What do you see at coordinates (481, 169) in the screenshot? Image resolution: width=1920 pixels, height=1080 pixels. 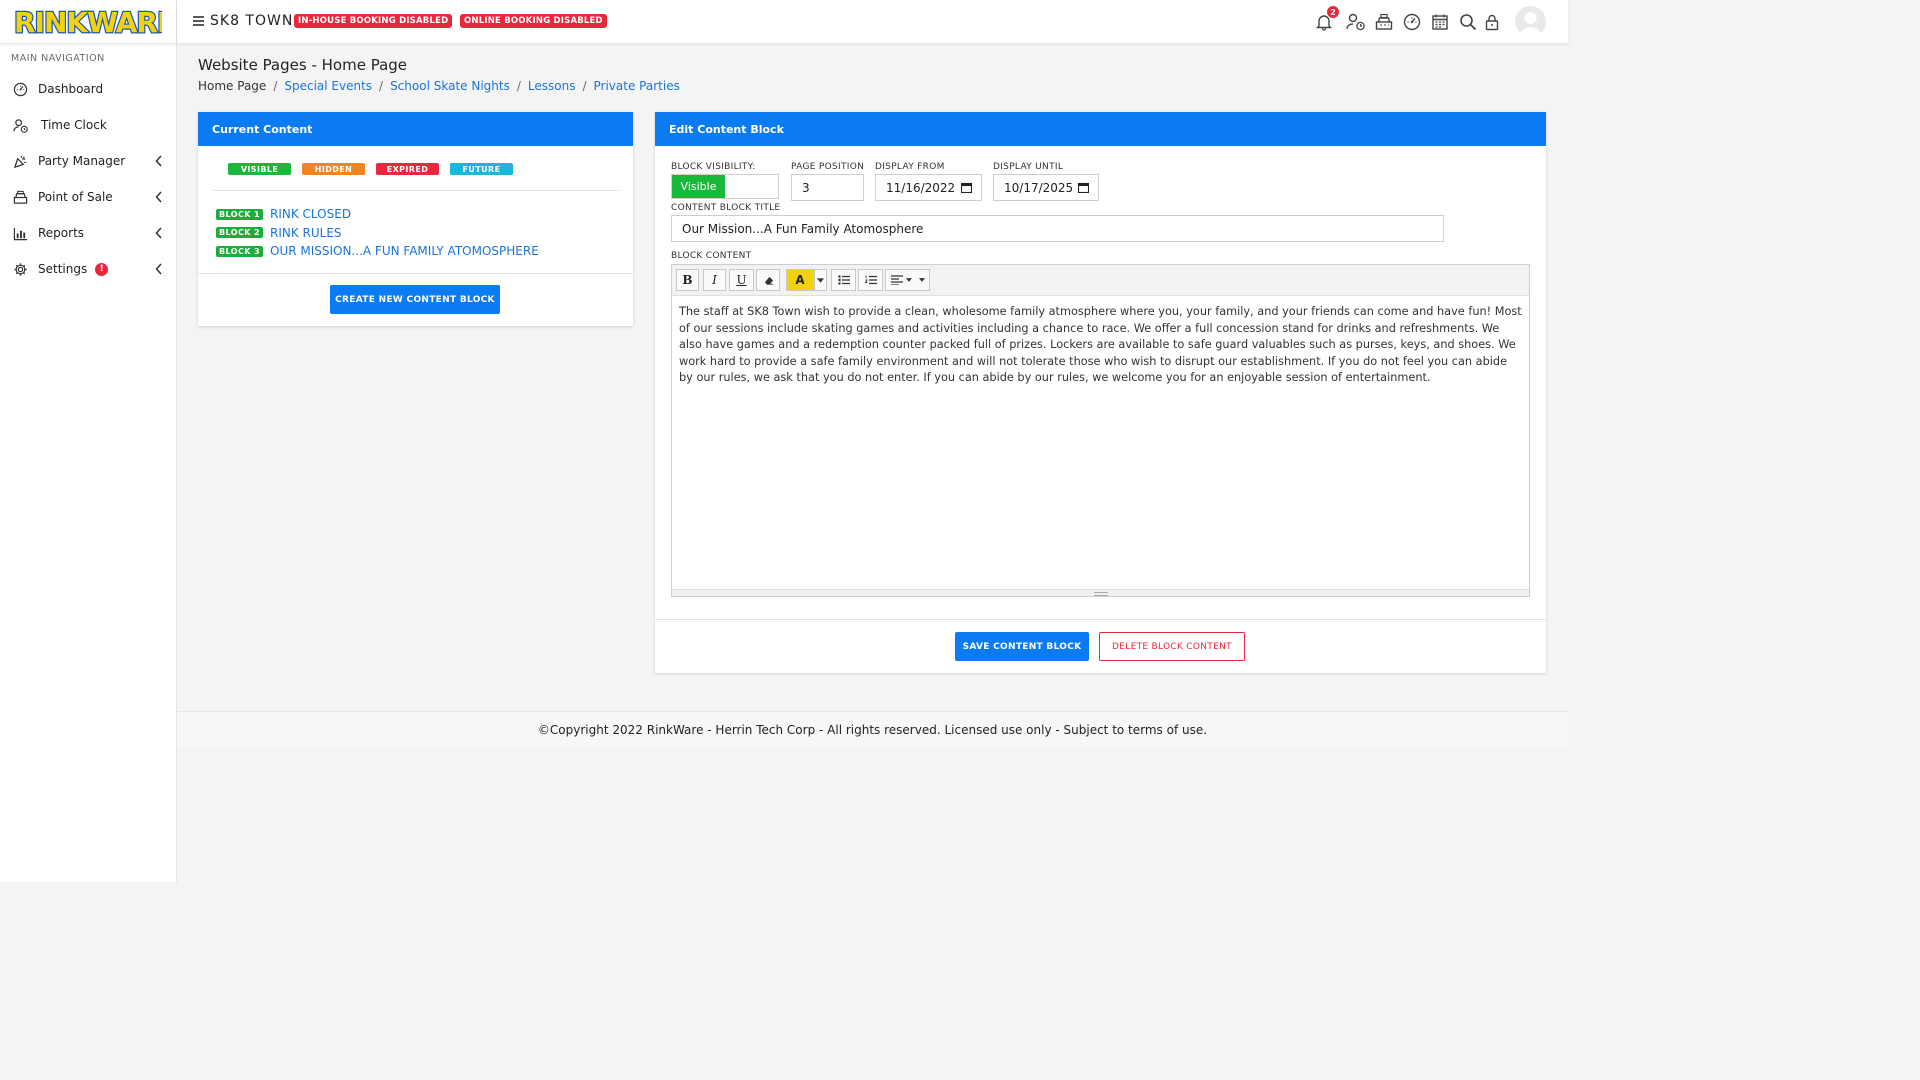 I see `legend-future-badge: FUTURE` at bounding box center [481, 169].